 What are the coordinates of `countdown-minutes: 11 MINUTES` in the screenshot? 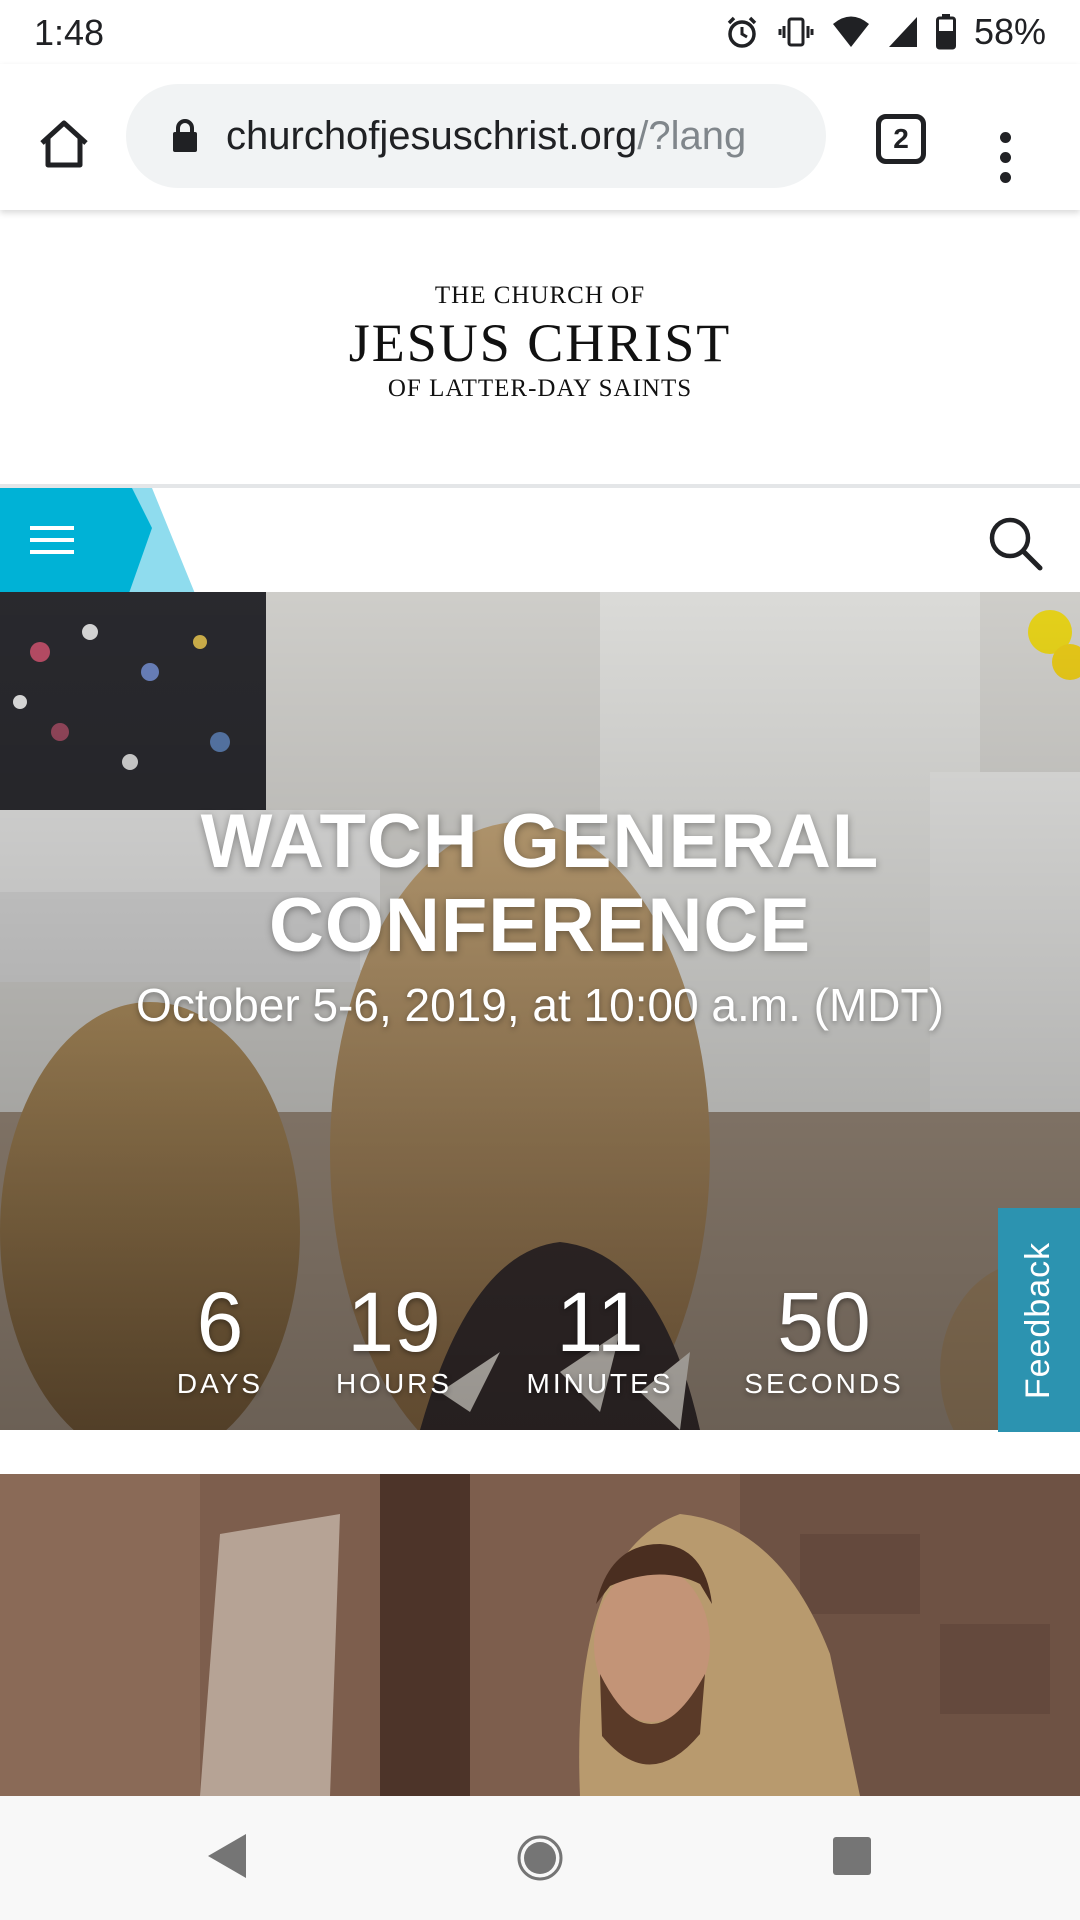 It's located at (600, 1340).